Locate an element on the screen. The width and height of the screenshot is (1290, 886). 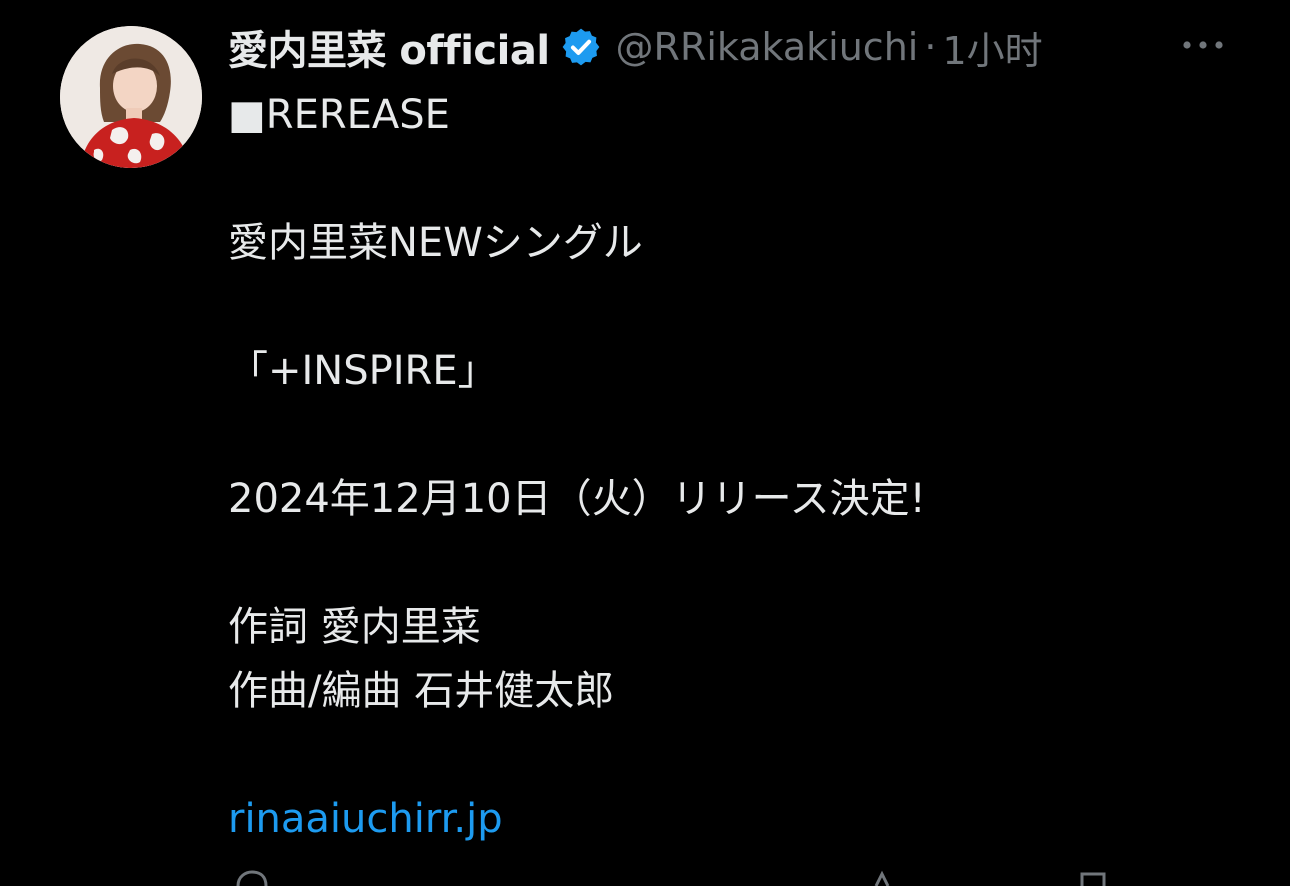
views-icon is located at coordinates (882, 876).